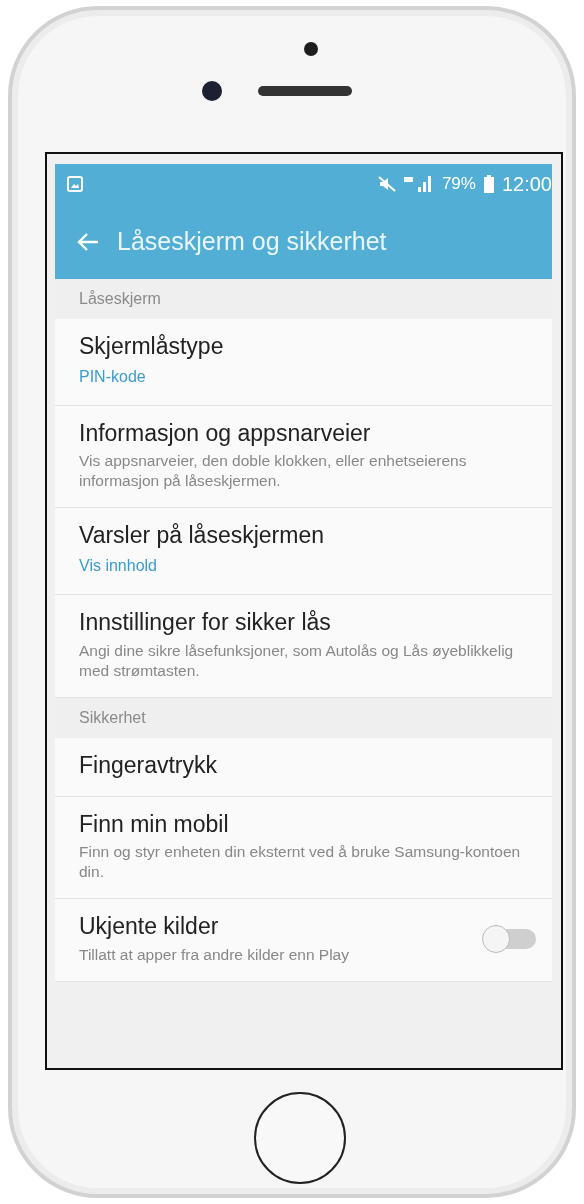 The width and height of the screenshot is (584, 1204). I want to click on clock: 12:00, so click(526, 184).